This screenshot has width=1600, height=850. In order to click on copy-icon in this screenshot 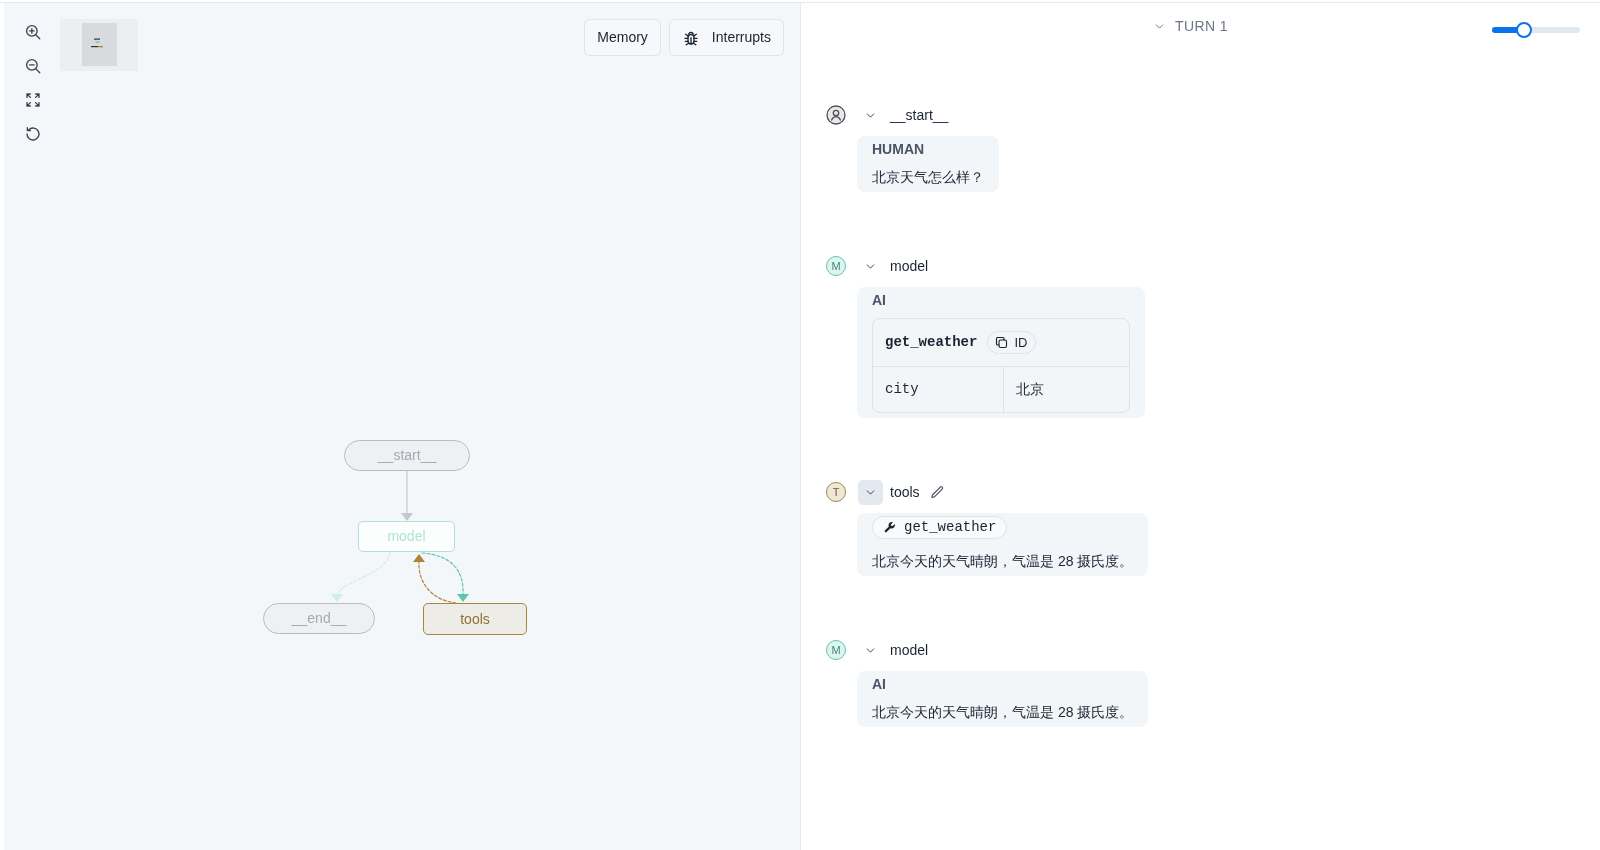, I will do `click(1002, 342)`.